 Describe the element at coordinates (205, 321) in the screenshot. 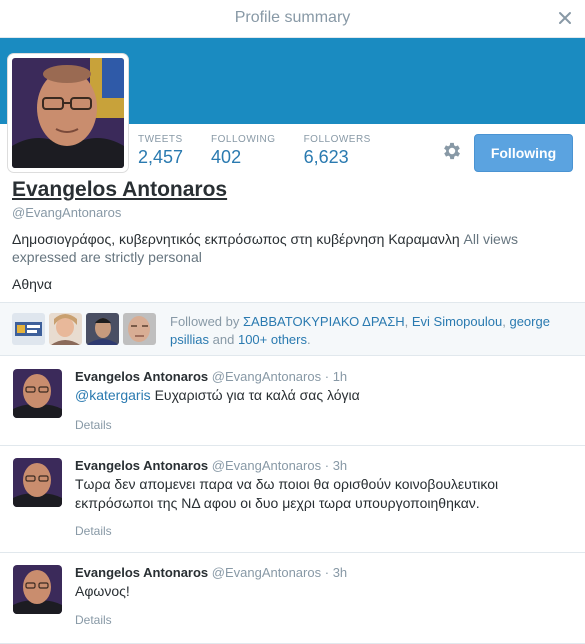

I see `followed-by-prefix: Followed by` at that location.